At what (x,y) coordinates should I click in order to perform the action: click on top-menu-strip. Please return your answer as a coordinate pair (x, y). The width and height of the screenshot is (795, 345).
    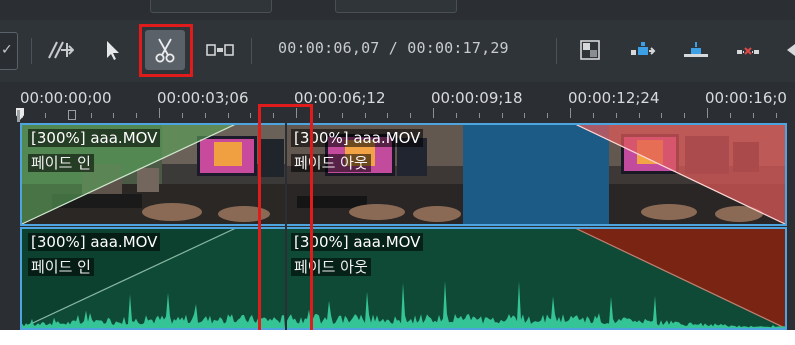
    Looking at the image, I should click on (397, 10).